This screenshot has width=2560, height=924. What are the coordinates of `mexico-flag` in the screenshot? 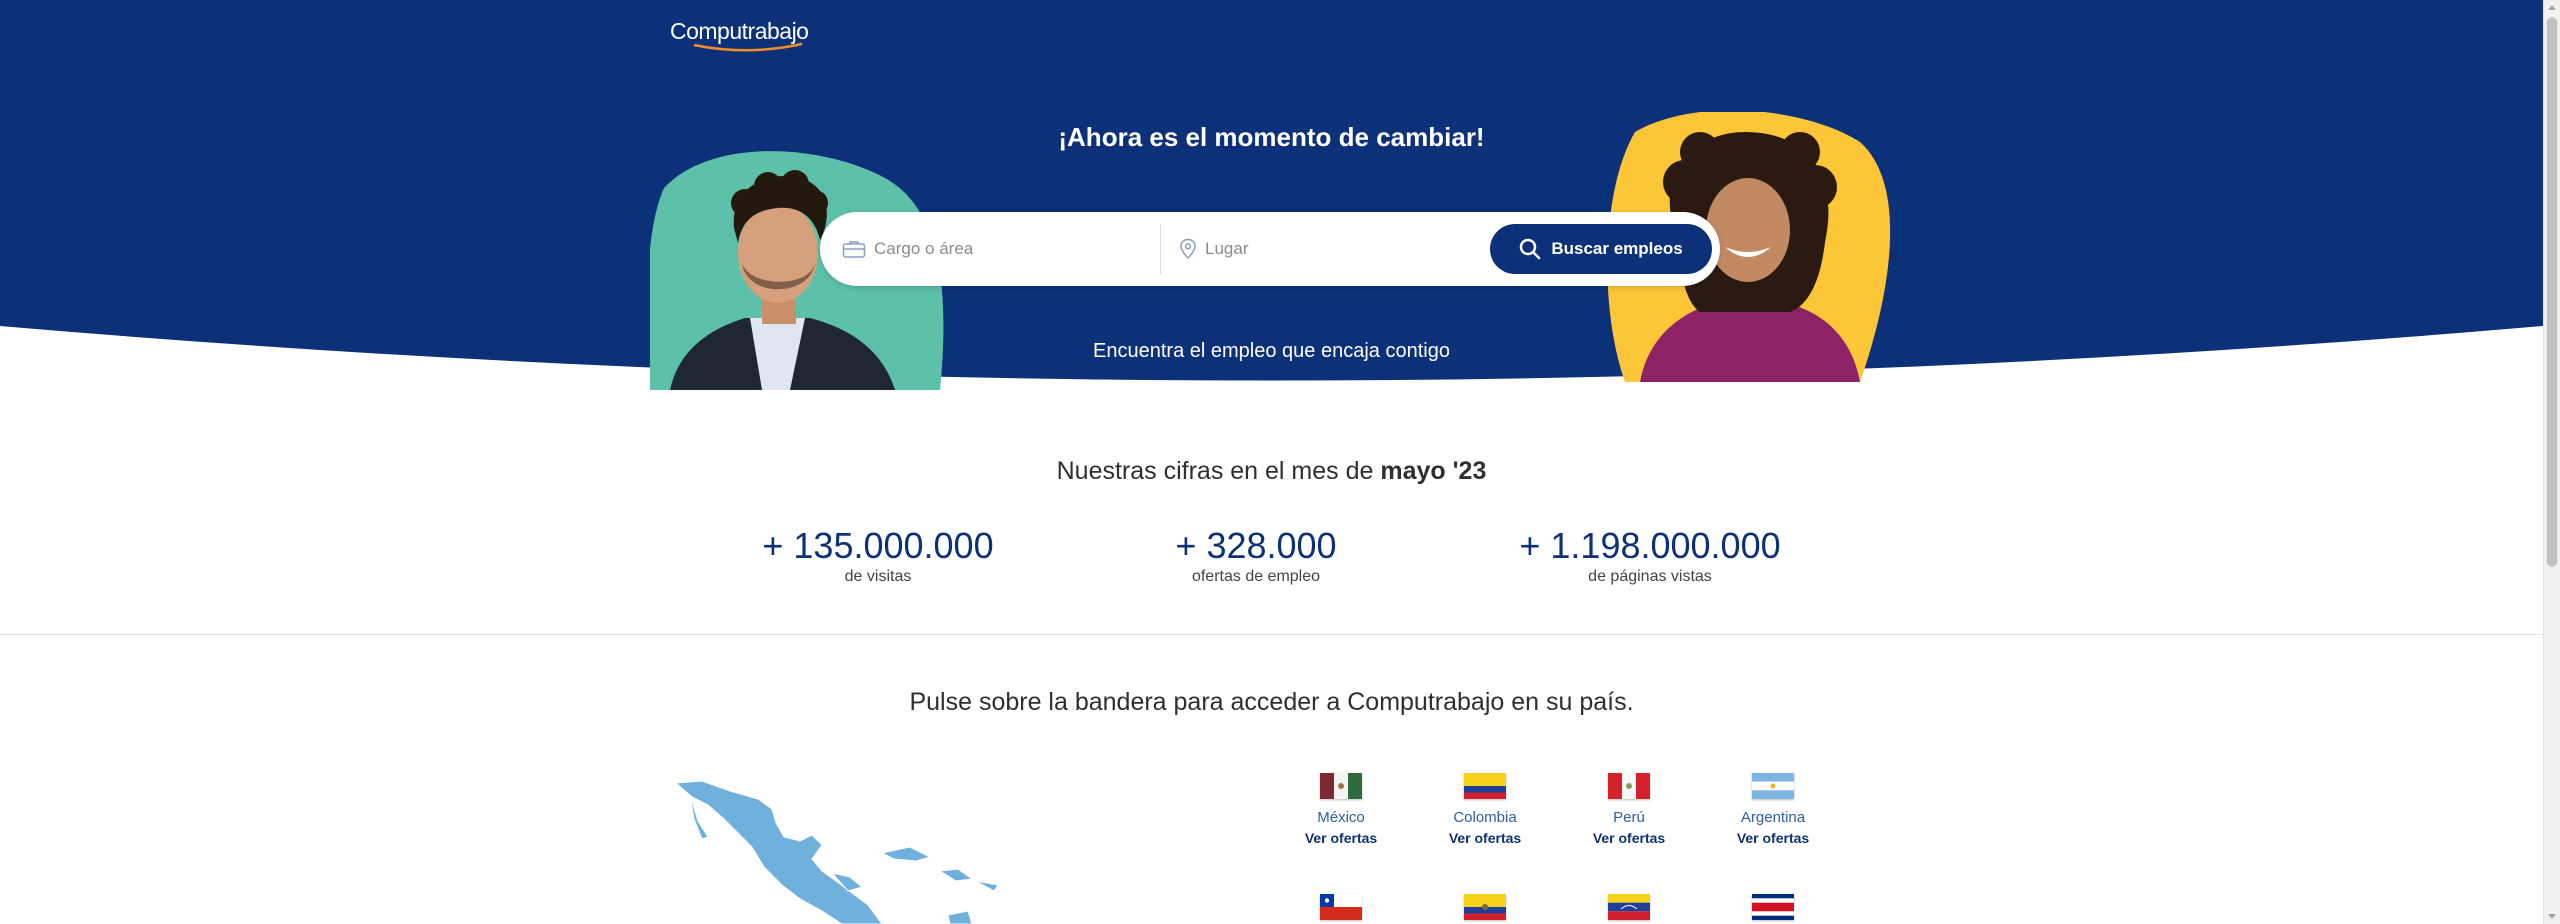 It's located at (1341, 786).